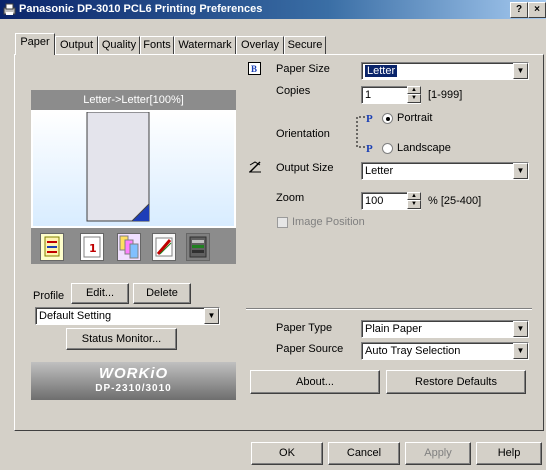 The height and width of the screenshot is (470, 546). What do you see at coordinates (456, 382) in the screenshot?
I see `restore-defaults-button: Restore Defaults` at bounding box center [456, 382].